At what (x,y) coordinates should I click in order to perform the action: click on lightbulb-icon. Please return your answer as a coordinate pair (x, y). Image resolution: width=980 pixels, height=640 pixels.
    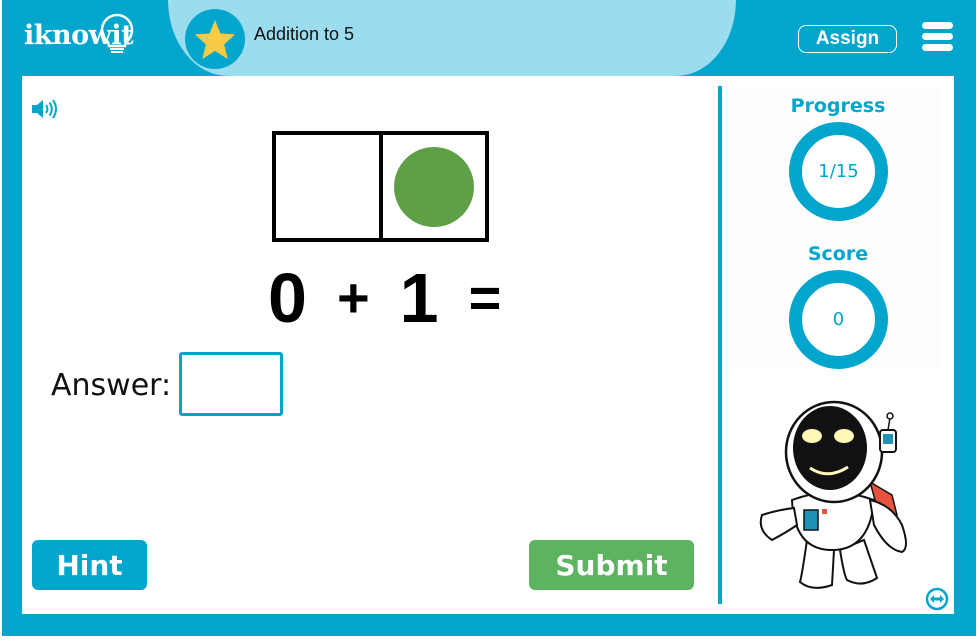
    Looking at the image, I should click on (117, 33).